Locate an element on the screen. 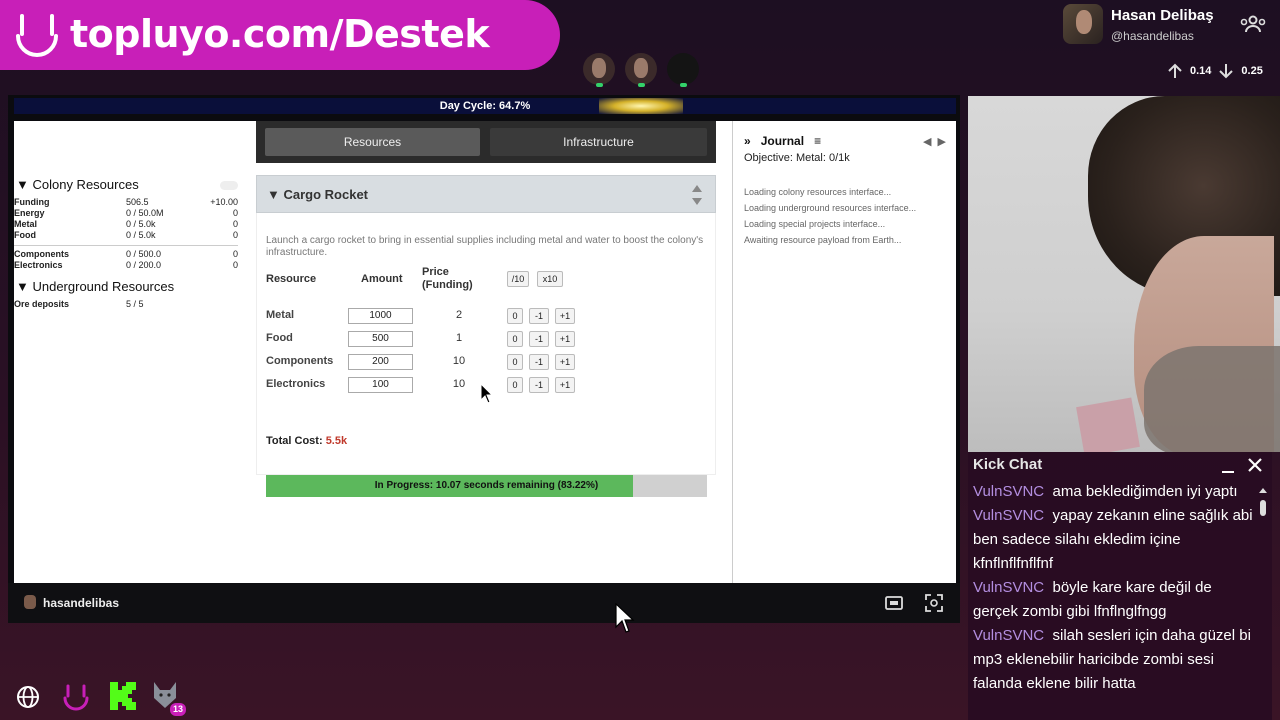  prev-arrow-icon: ◀ is located at coordinates (927, 142).